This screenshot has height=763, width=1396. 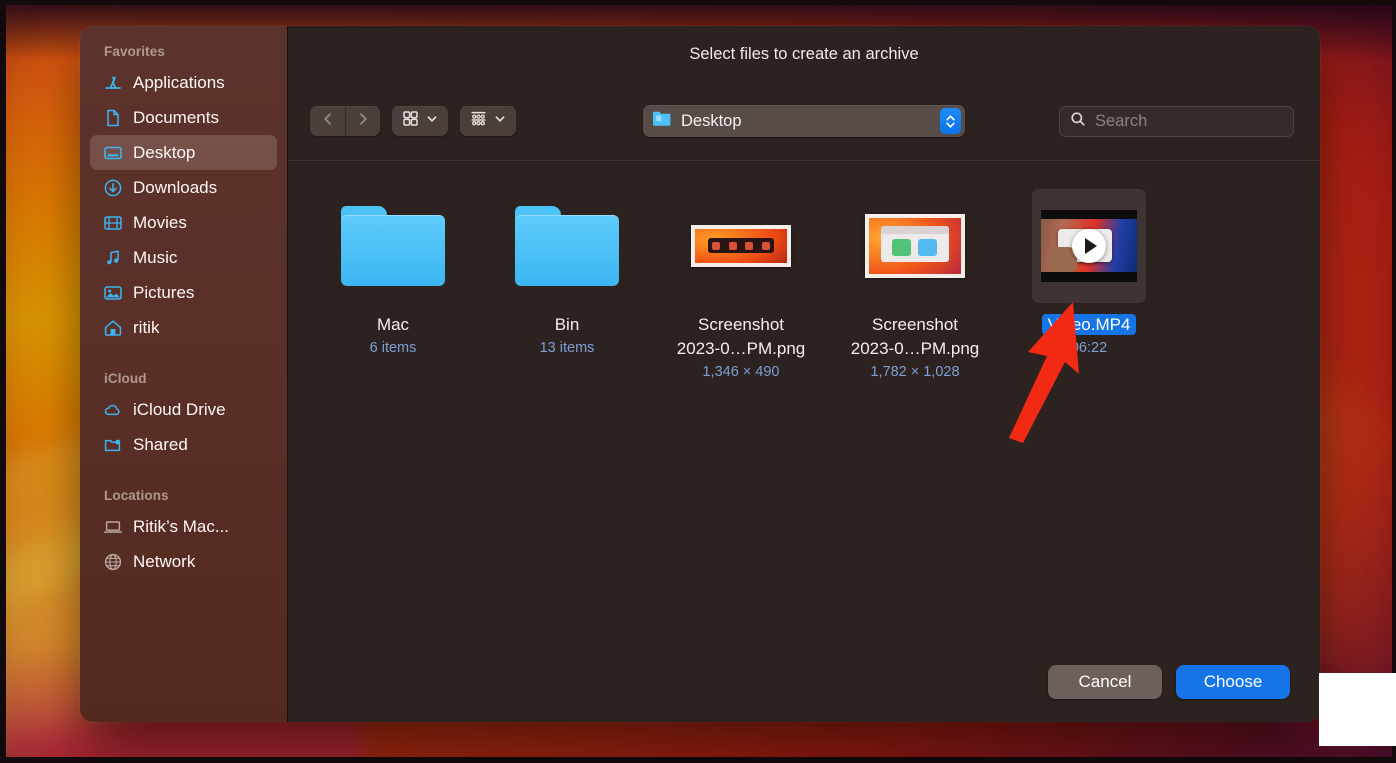 I want to click on pictures-icon, so click(x=112, y=292).